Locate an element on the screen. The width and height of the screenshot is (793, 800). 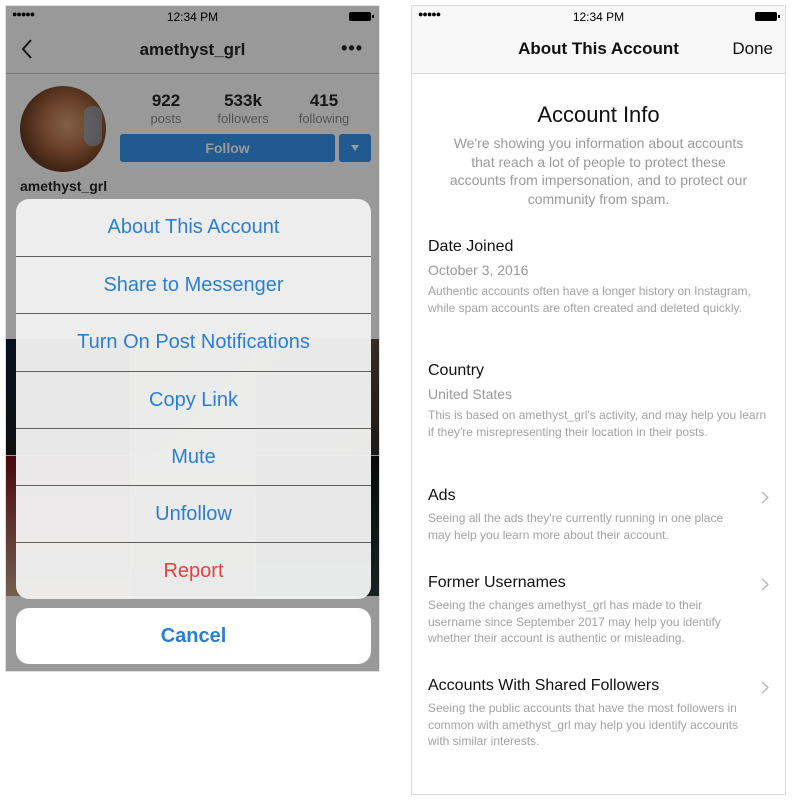
action-about-this-account: About This Account is located at coordinates (193, 227).